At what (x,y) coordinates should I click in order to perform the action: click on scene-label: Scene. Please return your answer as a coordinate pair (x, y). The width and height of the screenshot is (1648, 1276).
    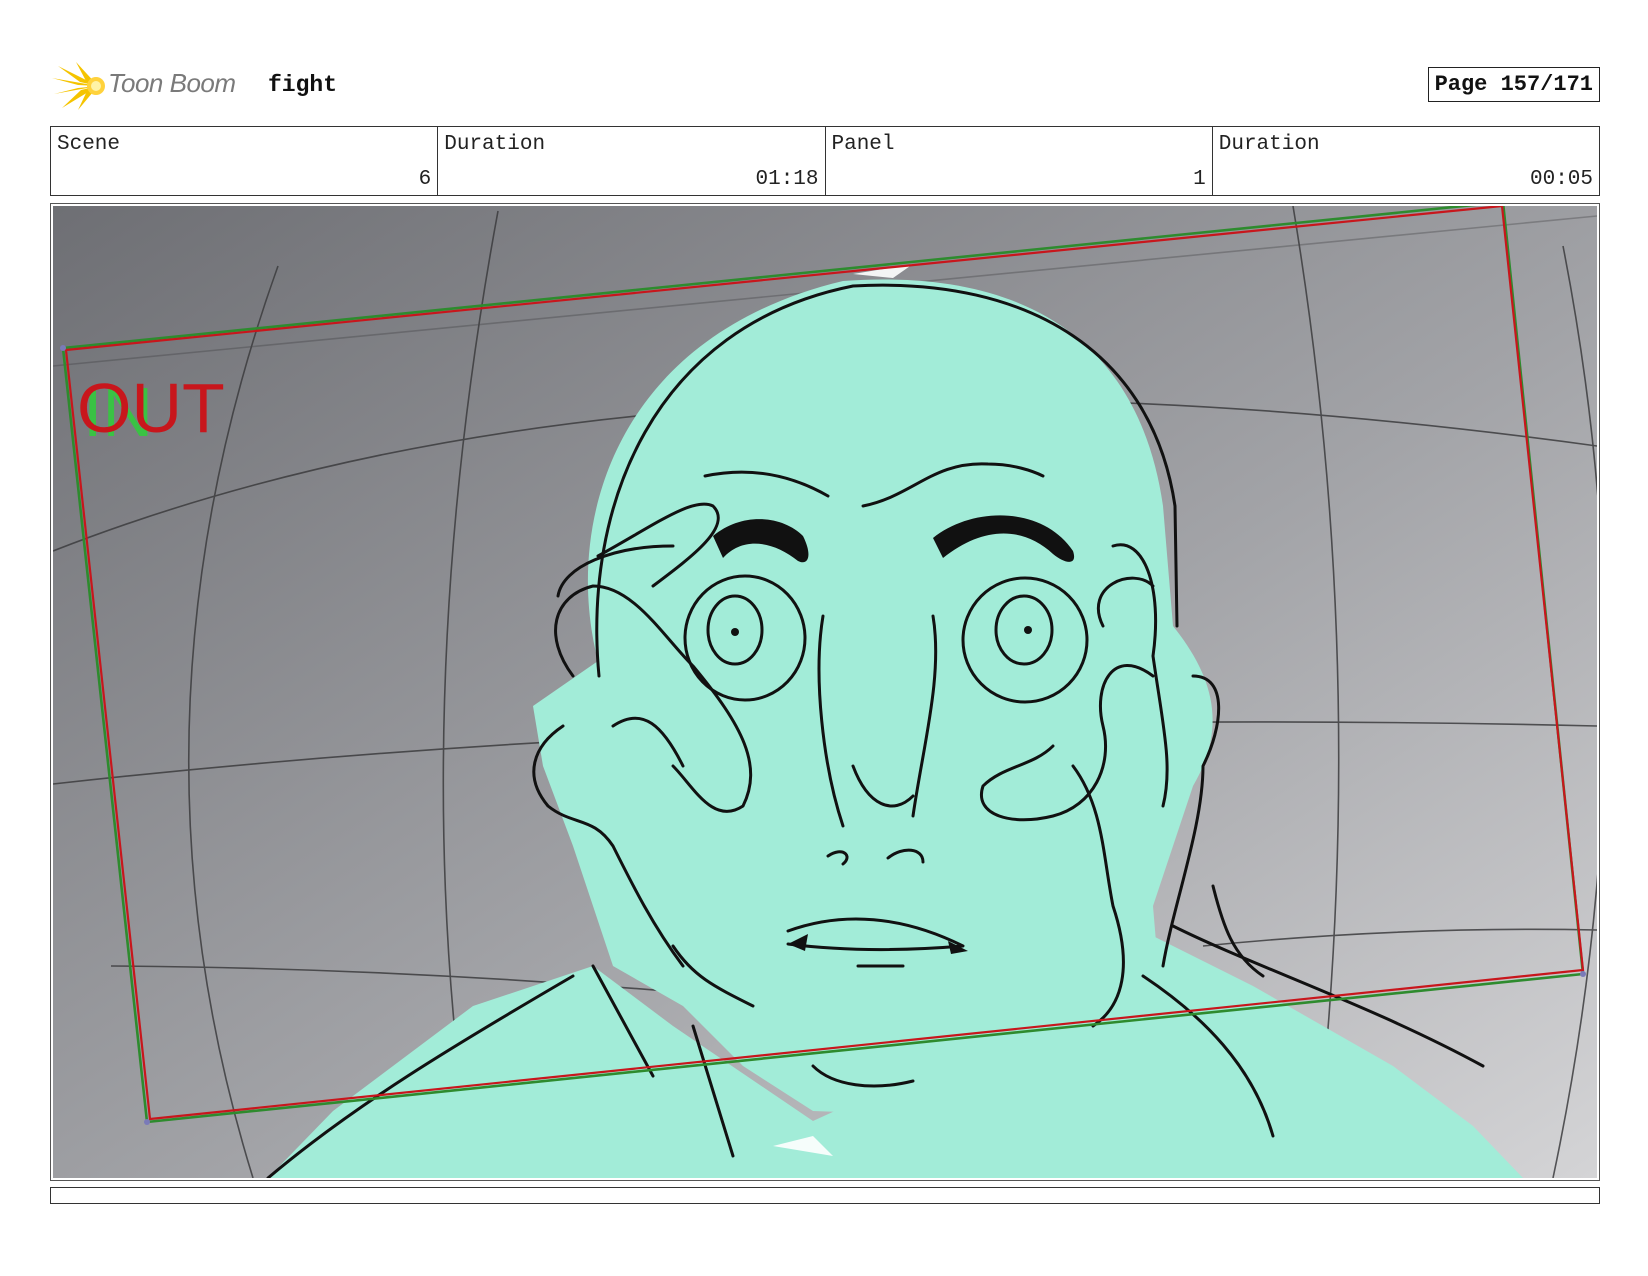
    Looking at the image, I should click on (89, 144).